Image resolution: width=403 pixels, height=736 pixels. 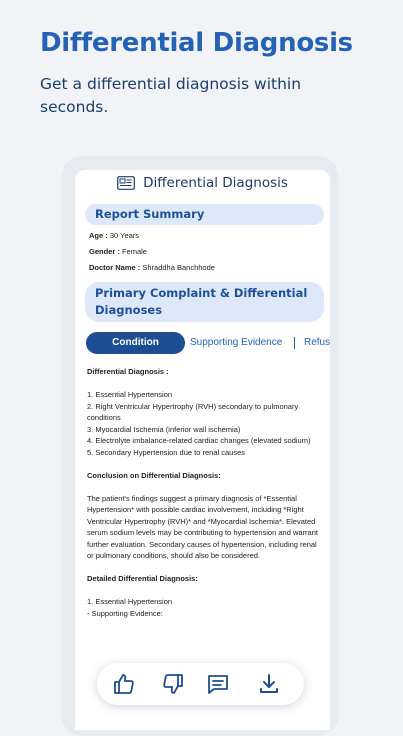 I want to click on screen-title: Differential Diagnosis, so click(x=215, y=183).